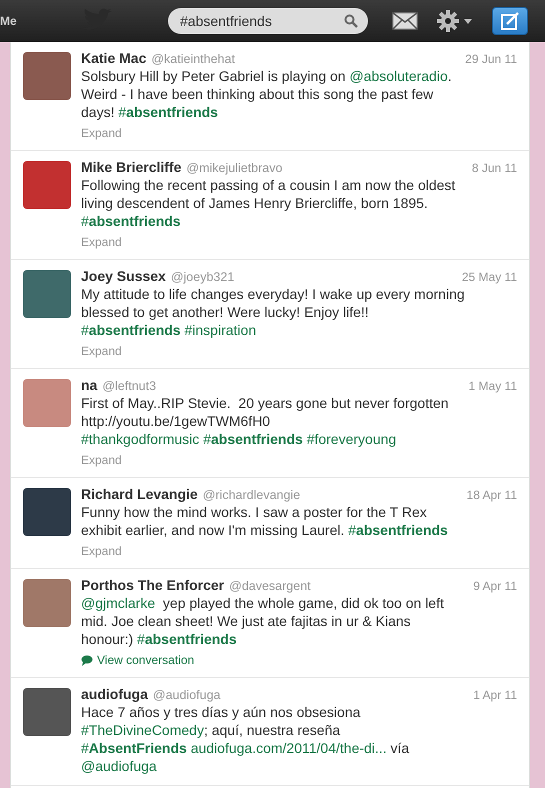 The image size is (545, 788). What do you see at coordinates (193, 59) in the screenshot?
I see `user-handle: @katieinthehat` at bounding box center [193, 59].